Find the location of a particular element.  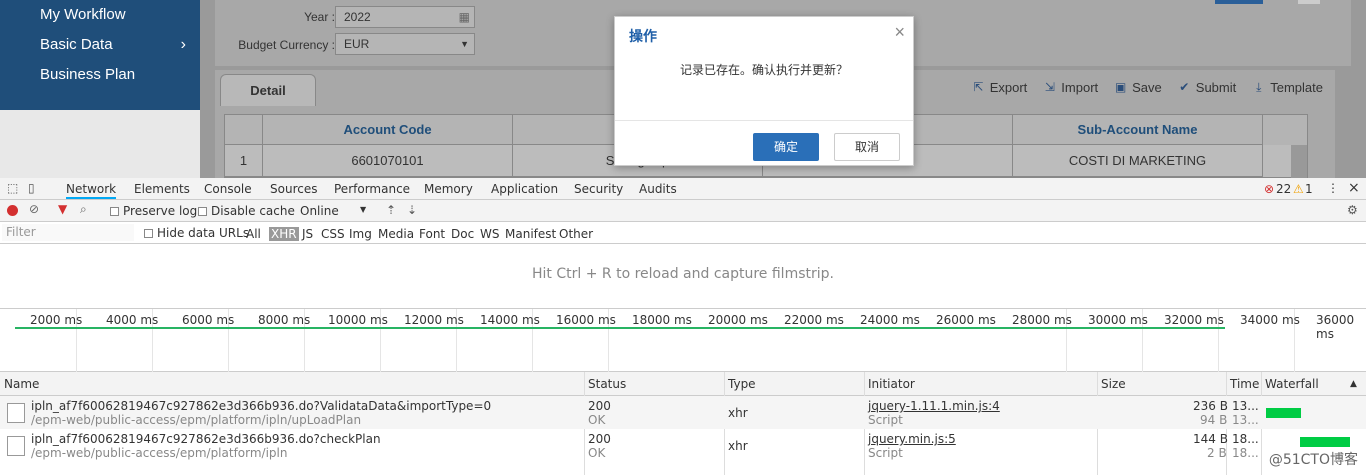

sidebar-lower is located at coordinates (100, 144).